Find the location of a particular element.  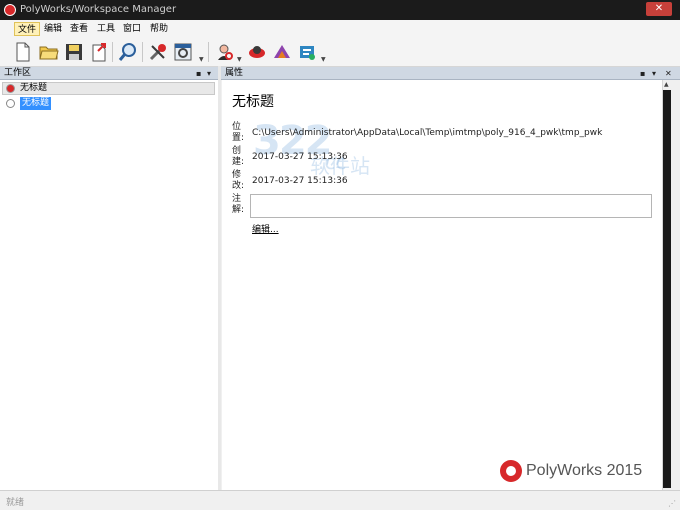

polyworks-logo-text: PolyWorks 2015 is located at coordinates (584, 470).